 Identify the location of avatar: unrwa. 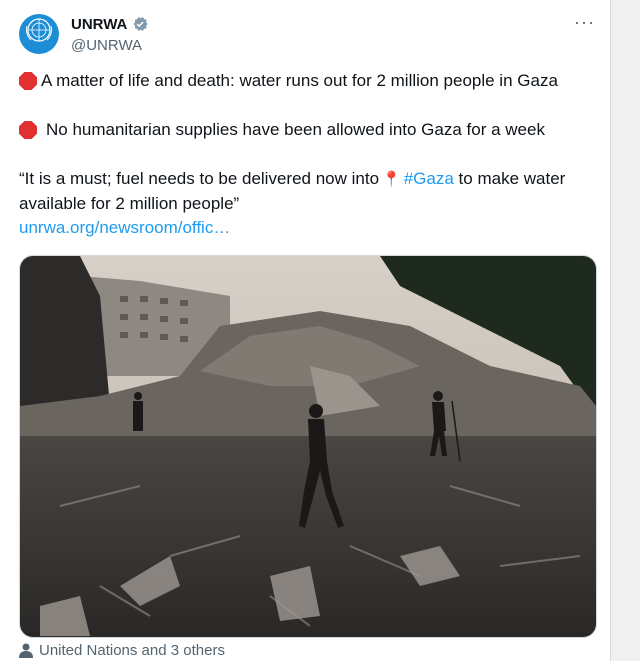
(39, 34).